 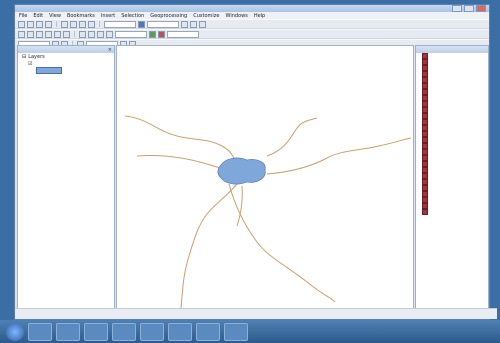 I want to click on menu-selection: Selection, so click(x=132, y=16).